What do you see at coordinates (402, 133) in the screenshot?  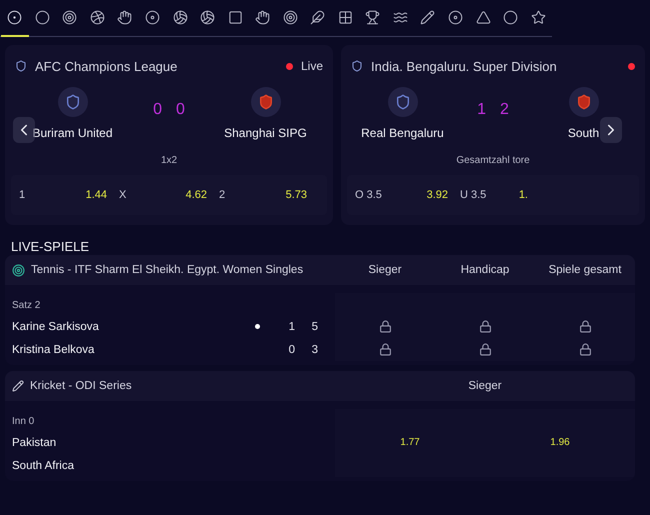 I see `team-name: Real Bengaluru` at bounding box center [402, 133].